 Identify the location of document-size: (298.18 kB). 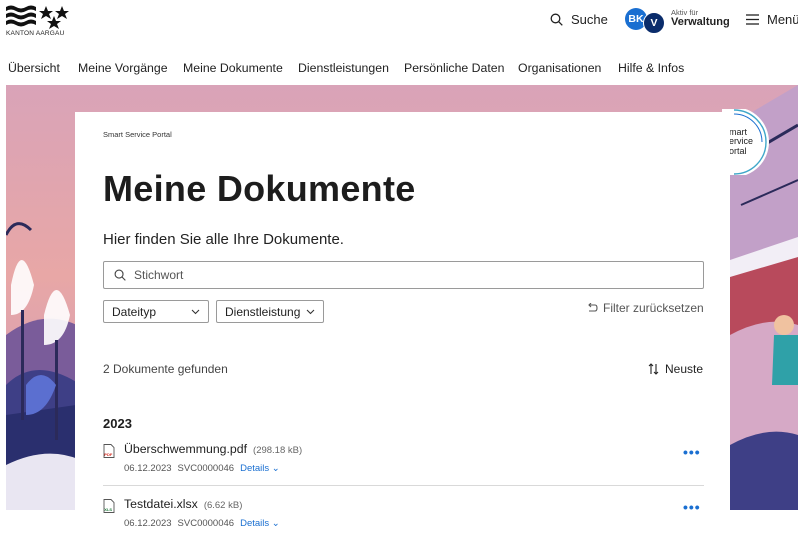
(278, 450).